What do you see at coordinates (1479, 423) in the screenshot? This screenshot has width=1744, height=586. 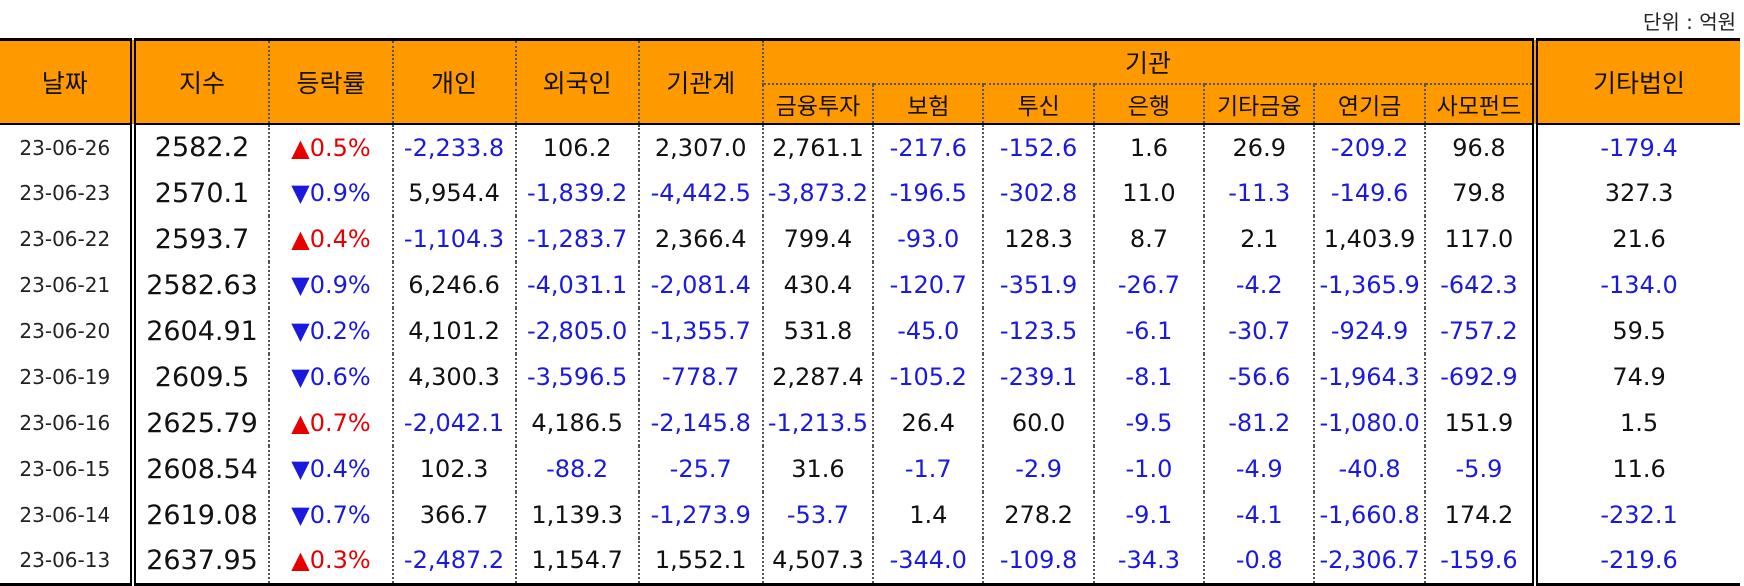 I see `pef-cell: 151.9` at bounding box center [1479, 423].